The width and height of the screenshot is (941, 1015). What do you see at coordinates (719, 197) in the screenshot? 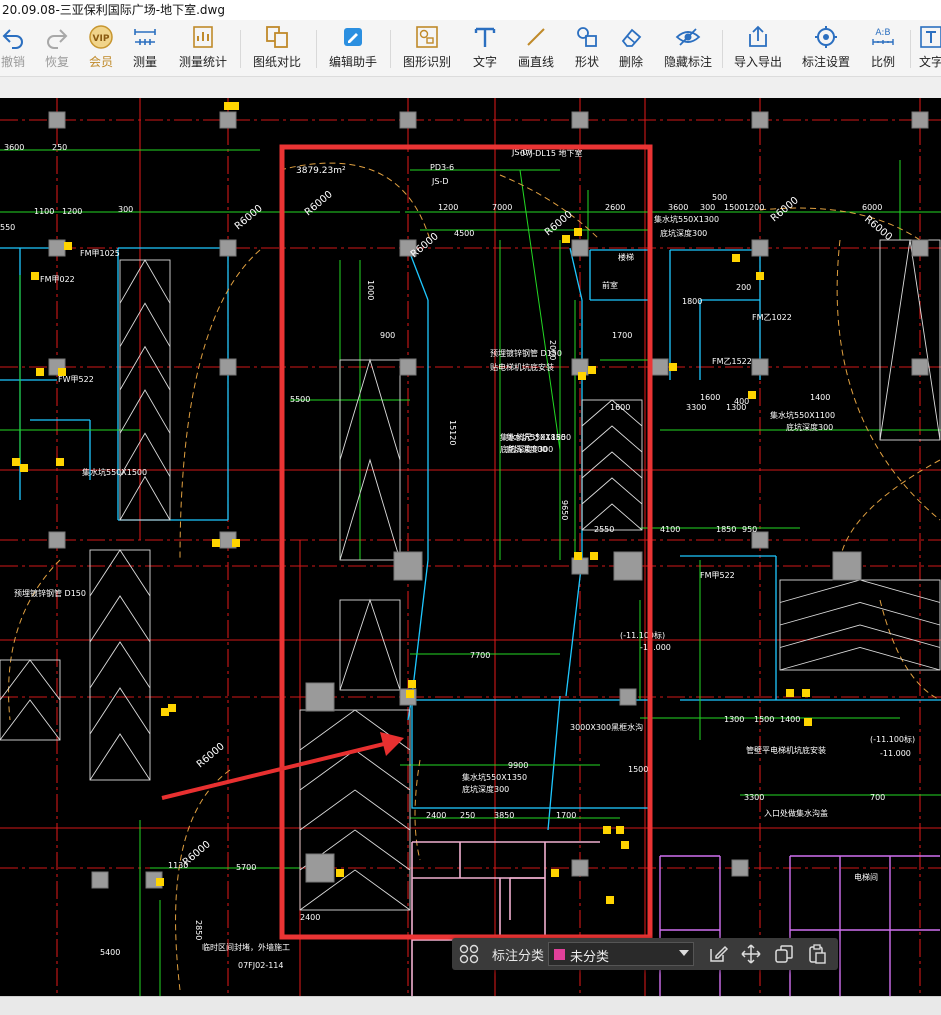
I see `drawing-text: 500` at bounding box center [719, 197].